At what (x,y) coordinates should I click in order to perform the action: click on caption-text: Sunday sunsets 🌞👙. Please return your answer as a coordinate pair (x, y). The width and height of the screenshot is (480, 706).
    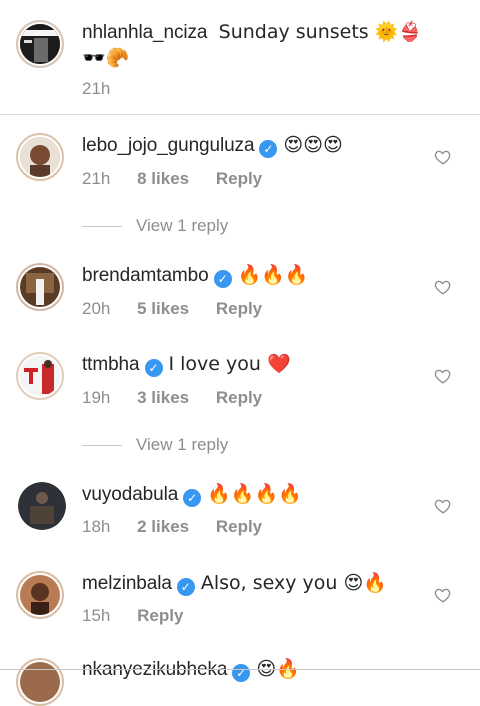
    Looking at the image, I should click on (320, 32).